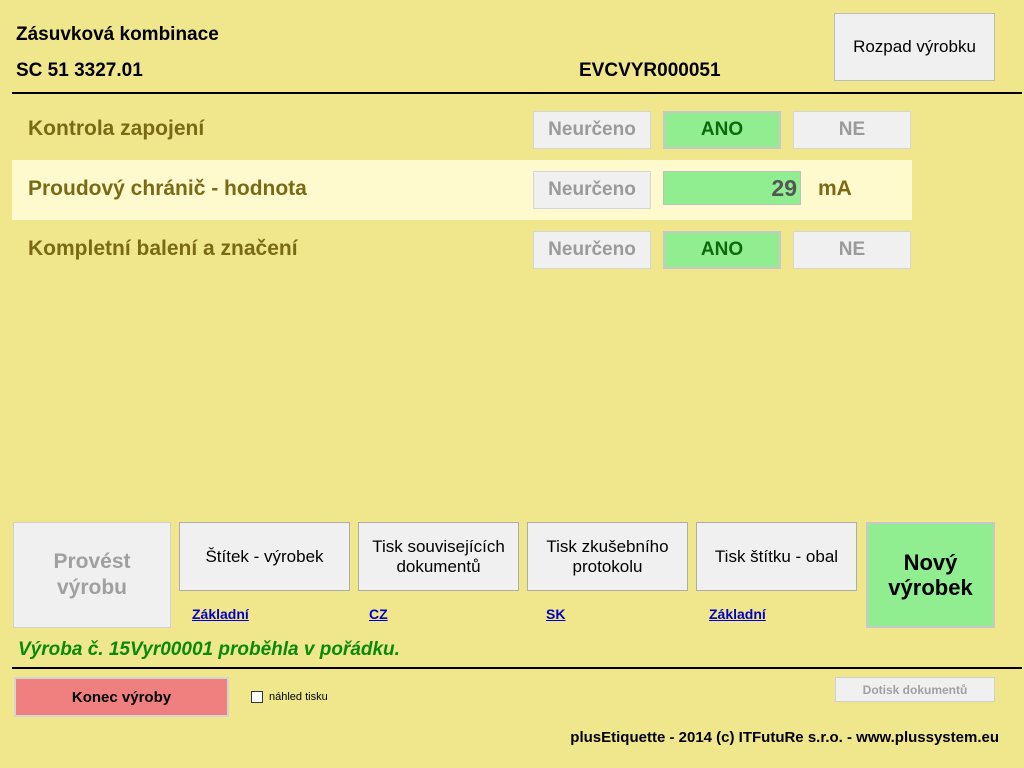 This screenshot has width=1024, height=768. Describe the element at coordinates (167, 188) in the screenshot. I see `check-label: Proudový chránič - hodnota` at that location.